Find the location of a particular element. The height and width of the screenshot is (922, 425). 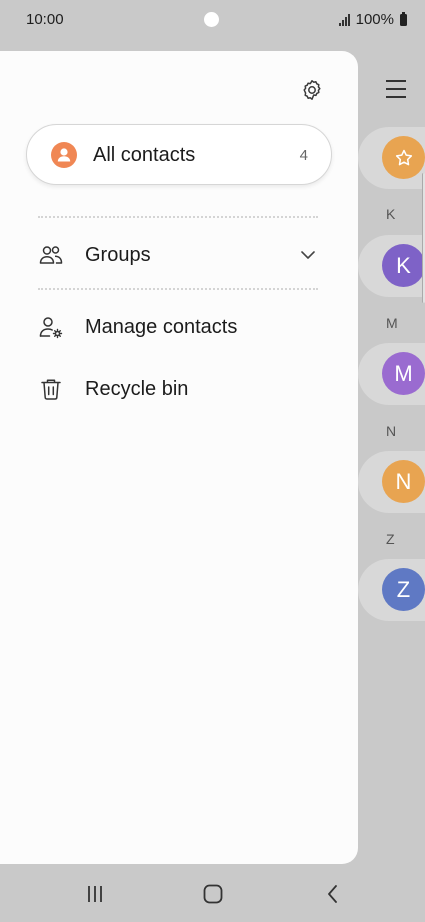

recent-apps-icon is located at coordinates (95, 894).